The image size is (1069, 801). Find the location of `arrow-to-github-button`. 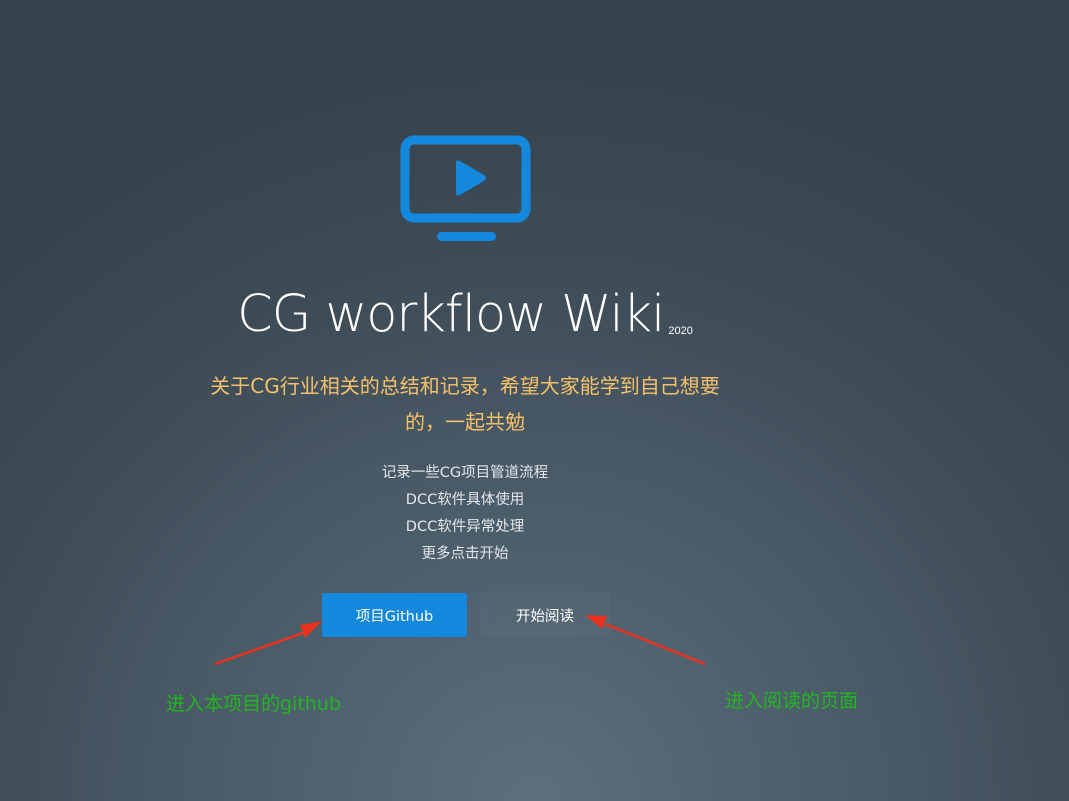

arrow-to-github-button is located at coordinates (268, 643).